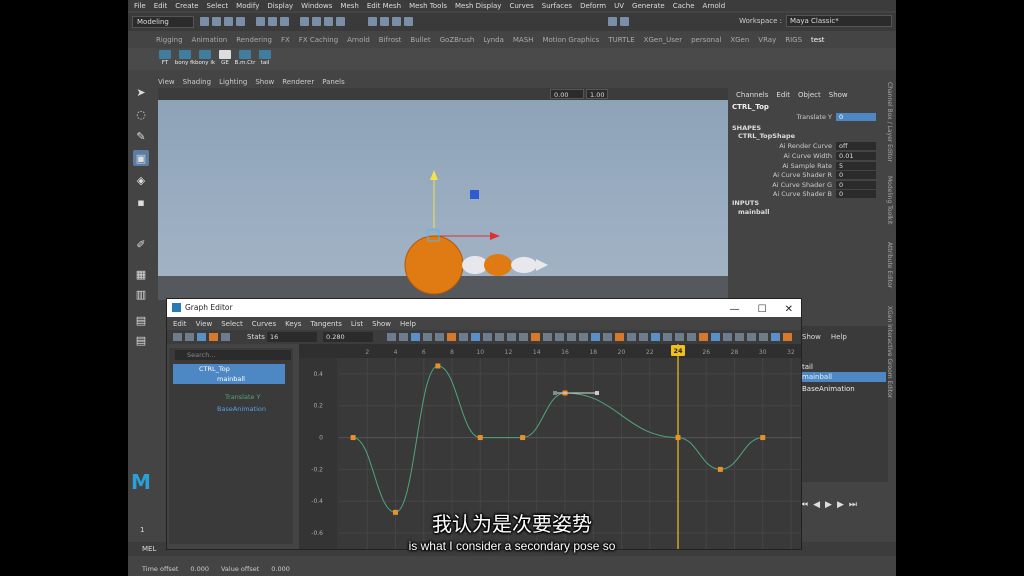 Image resolution: width=1024 pixels, height=576 pixels. I want to click on shelf-tab-bifrost: Bifrost, so click(390, 42).